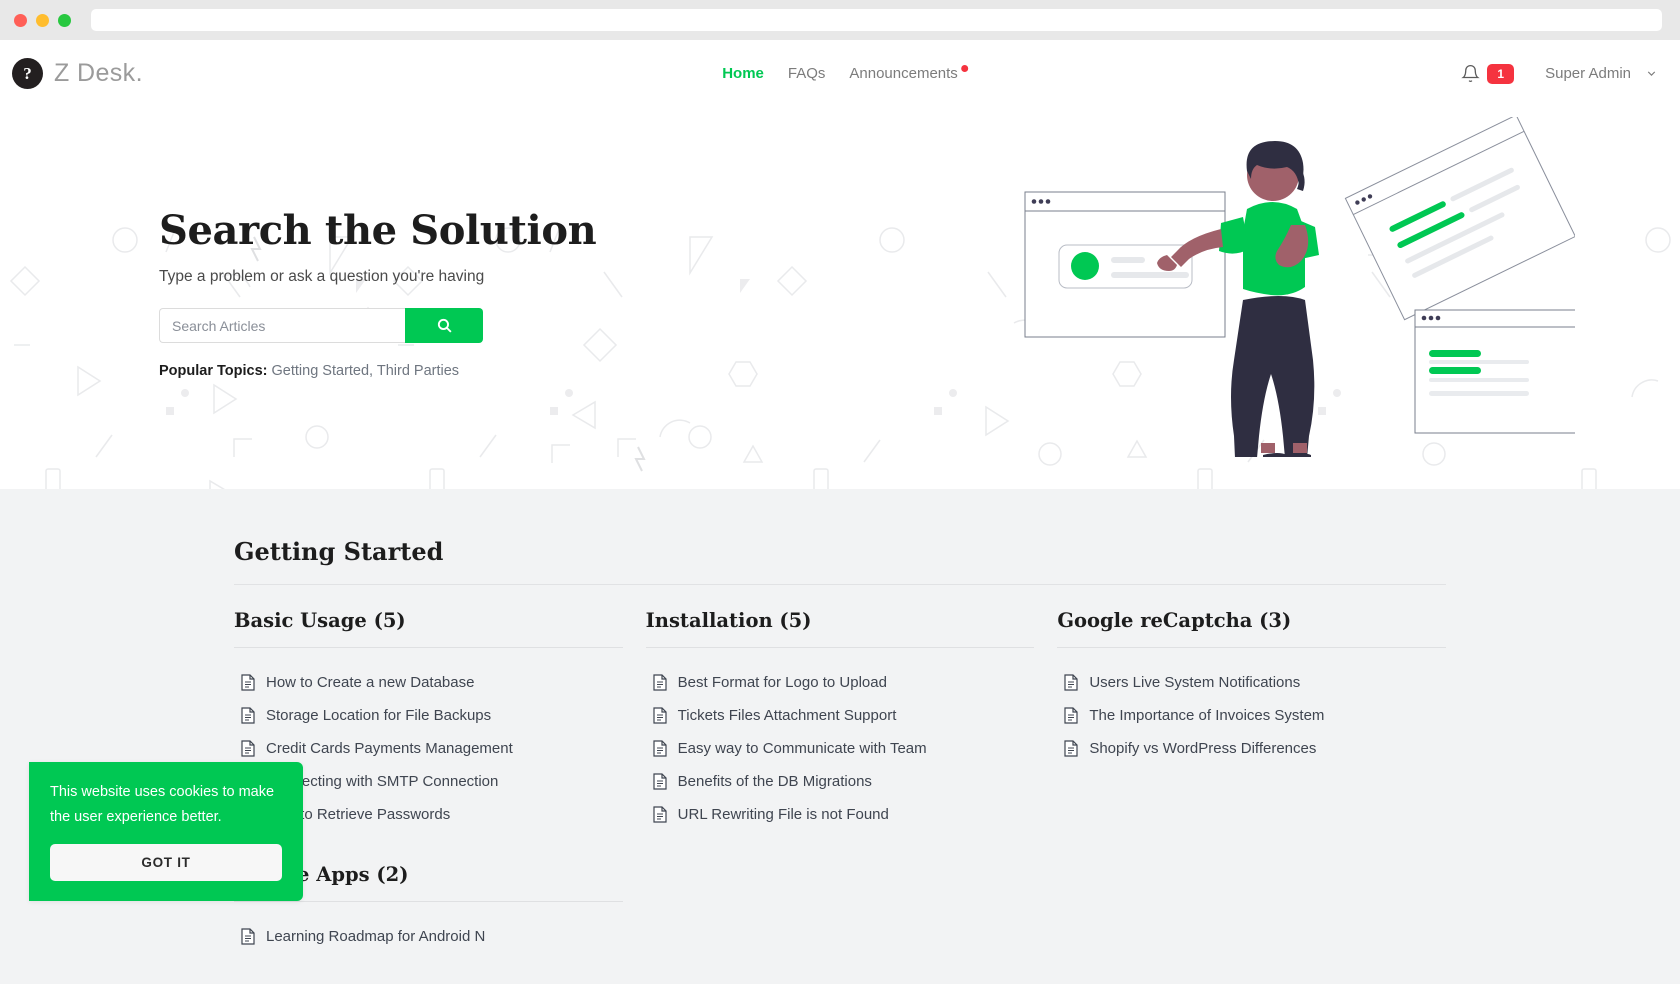 The image size is (1680, 984). I want to click on nav-item-announcements: Announcements, so click(903, 73).